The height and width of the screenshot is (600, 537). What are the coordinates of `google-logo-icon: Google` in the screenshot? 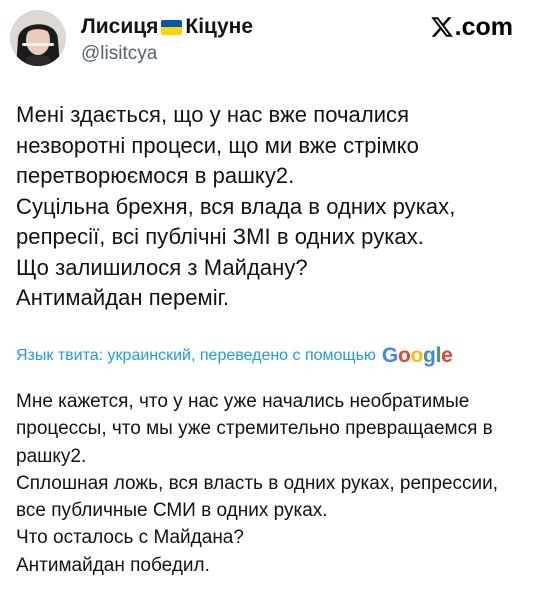 It's located at (417, 355).